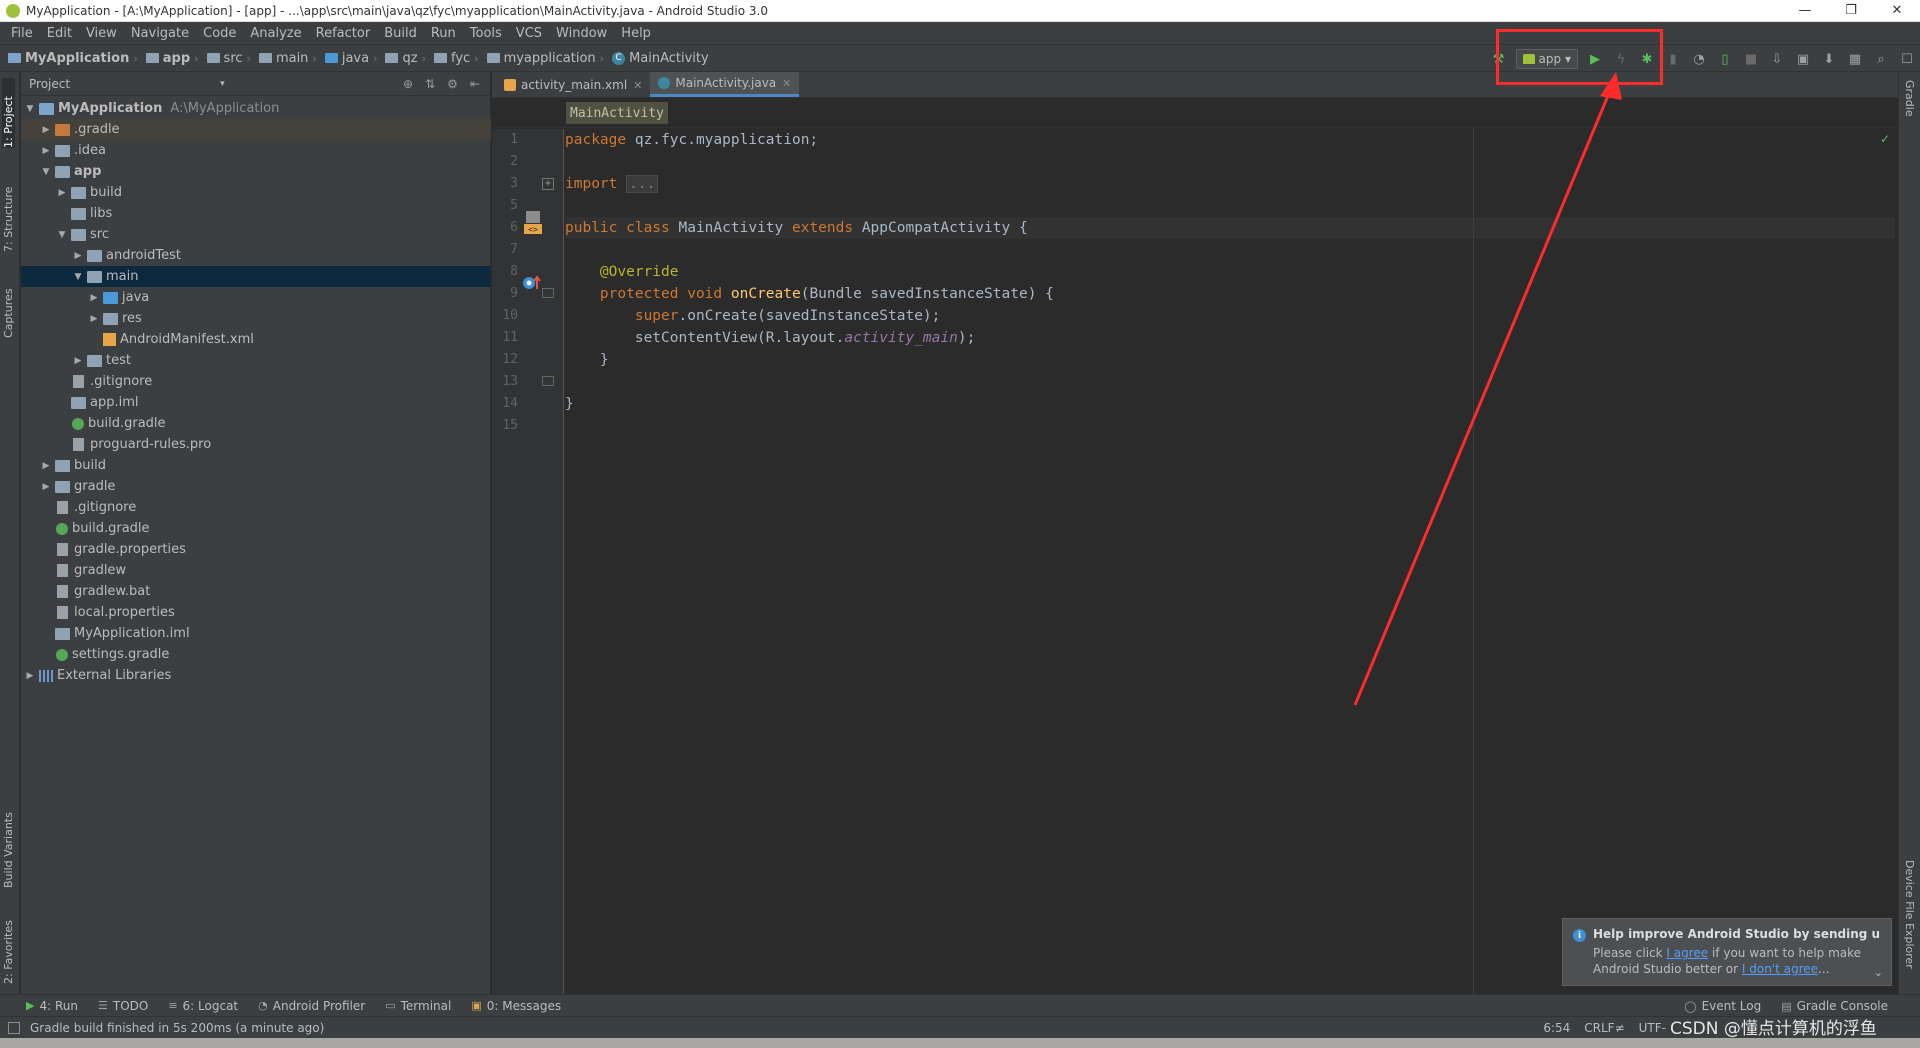  I want to click on menu-build: Build, so click(400, 33).